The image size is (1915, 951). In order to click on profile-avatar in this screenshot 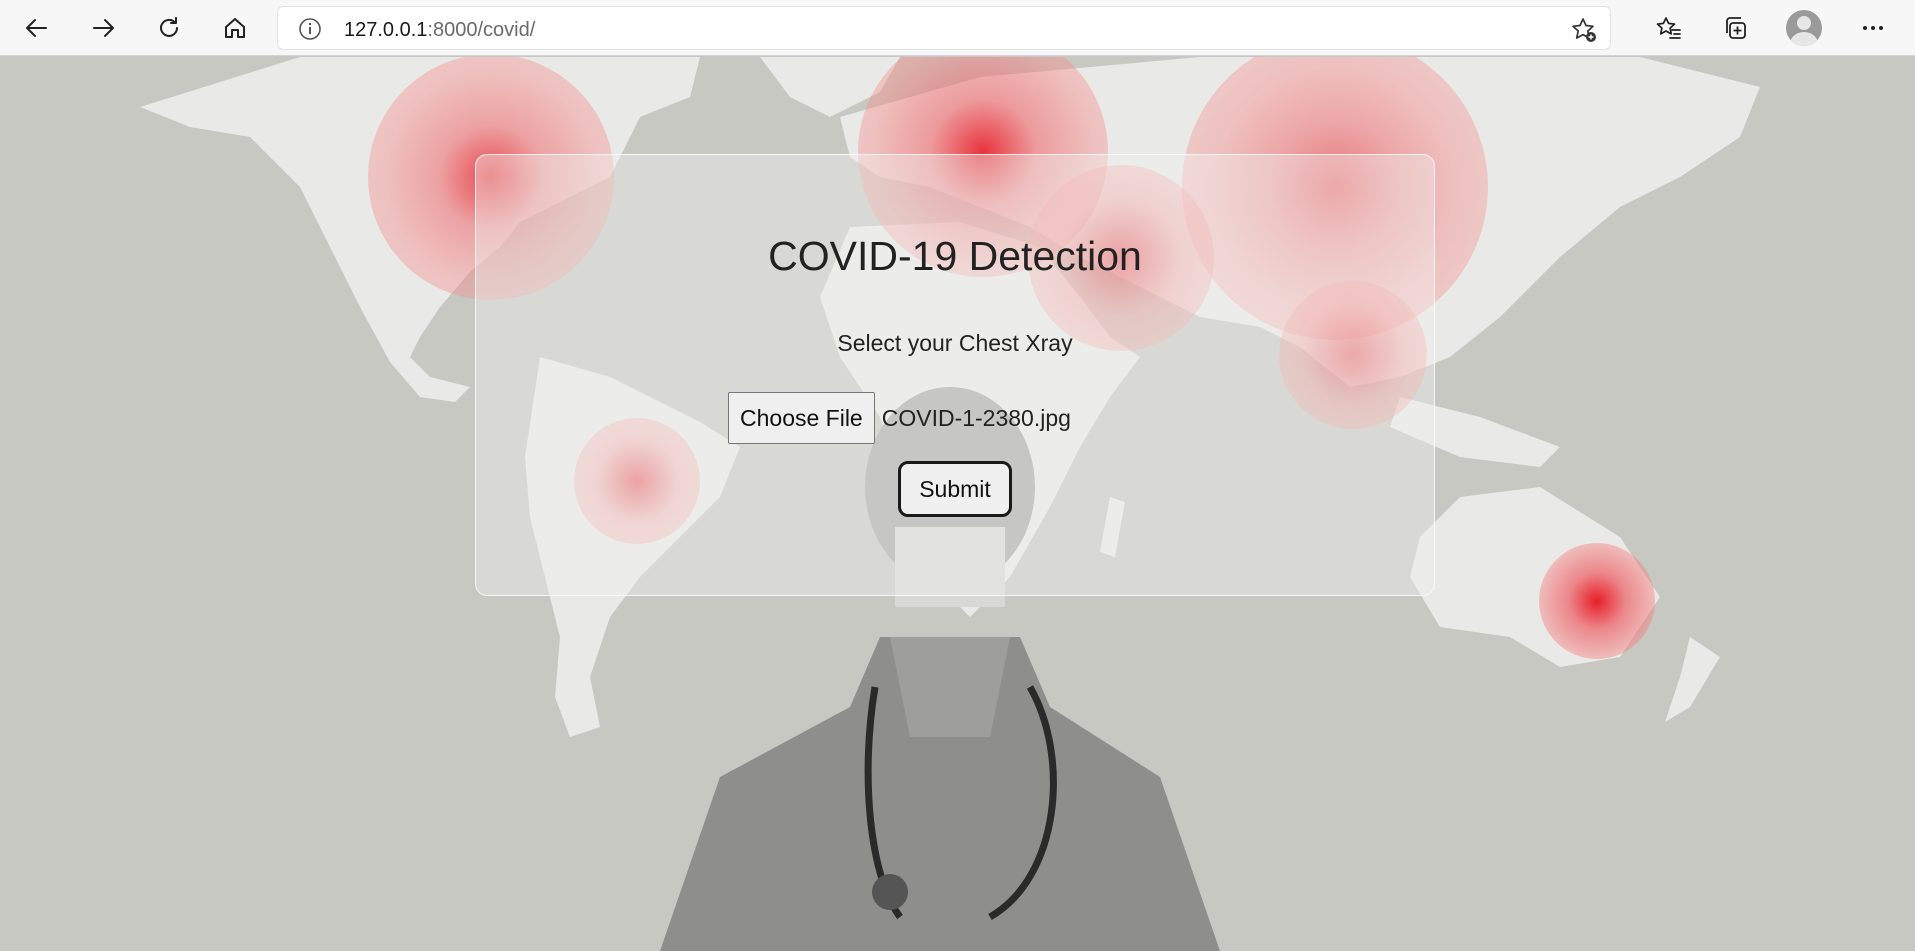, I will do `click(1804, 28)`.